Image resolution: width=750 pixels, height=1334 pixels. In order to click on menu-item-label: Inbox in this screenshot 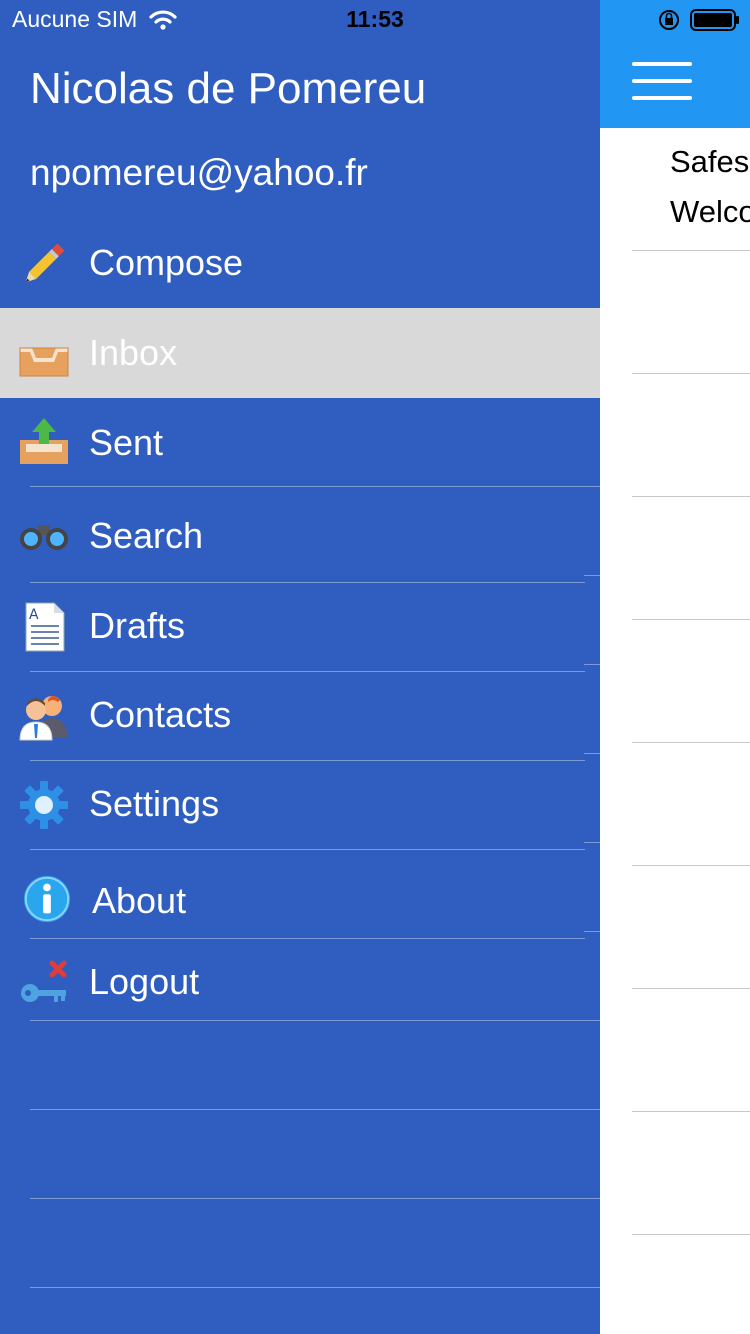, I will do `click(133, 352)`.